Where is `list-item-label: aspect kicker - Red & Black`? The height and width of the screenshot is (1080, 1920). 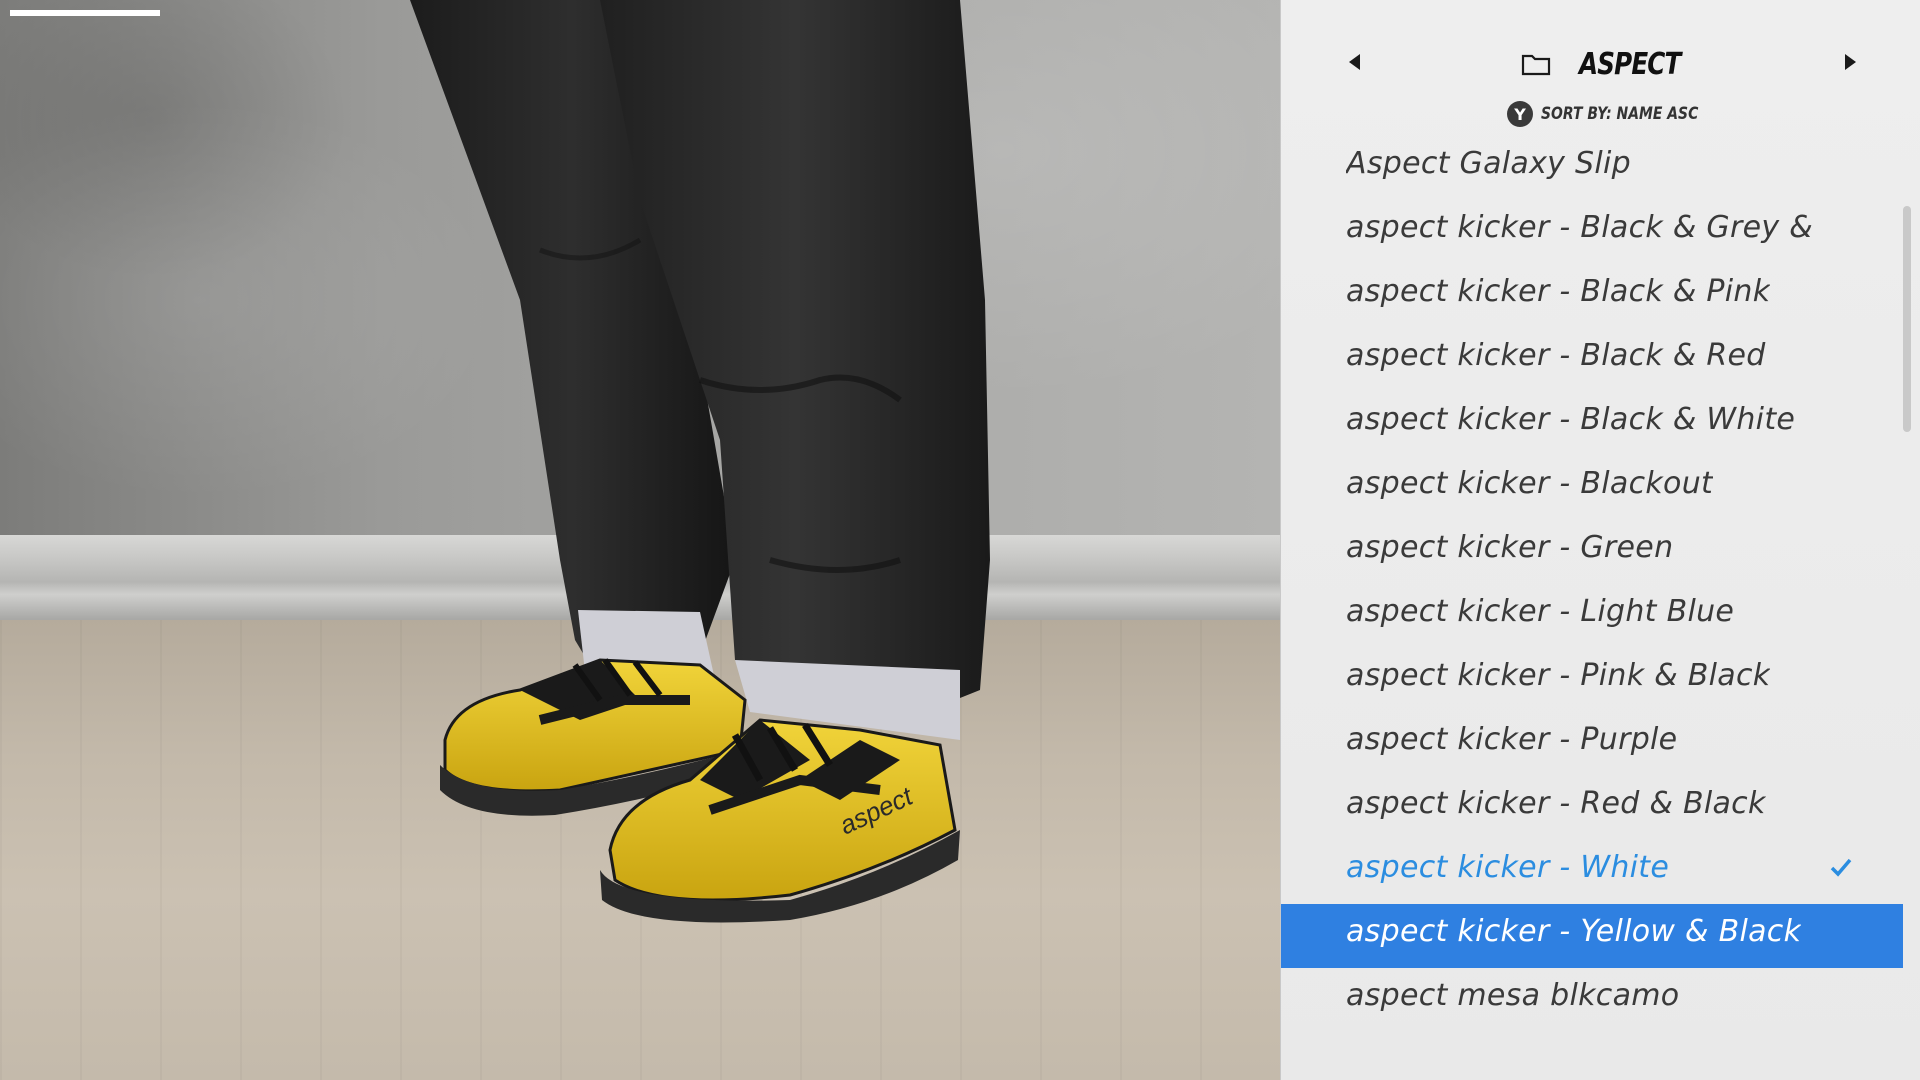
list-item-label: aspect kicker - Red & Black is located at coordinates (1556, 803).